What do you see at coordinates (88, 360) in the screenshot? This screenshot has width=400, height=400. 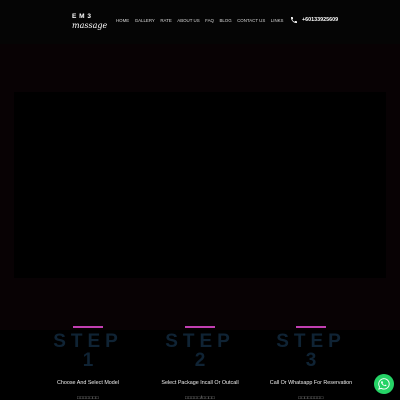 I see `step-number: 1` at bounding box center [88, 360].